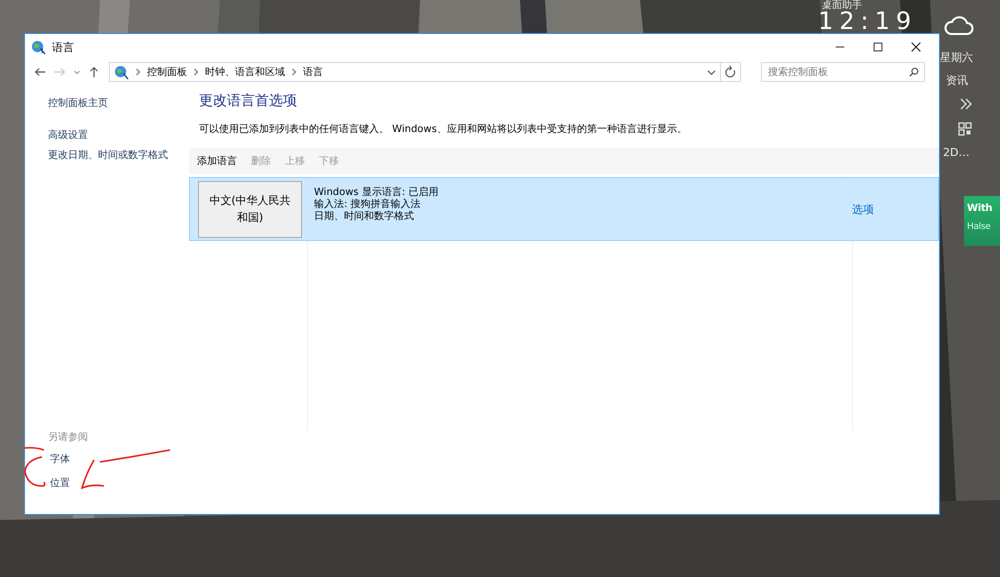  What do you see at coordinates (959, 25) in the screenshot?
I see `cloud-icon` at bounding box center [959, 25].